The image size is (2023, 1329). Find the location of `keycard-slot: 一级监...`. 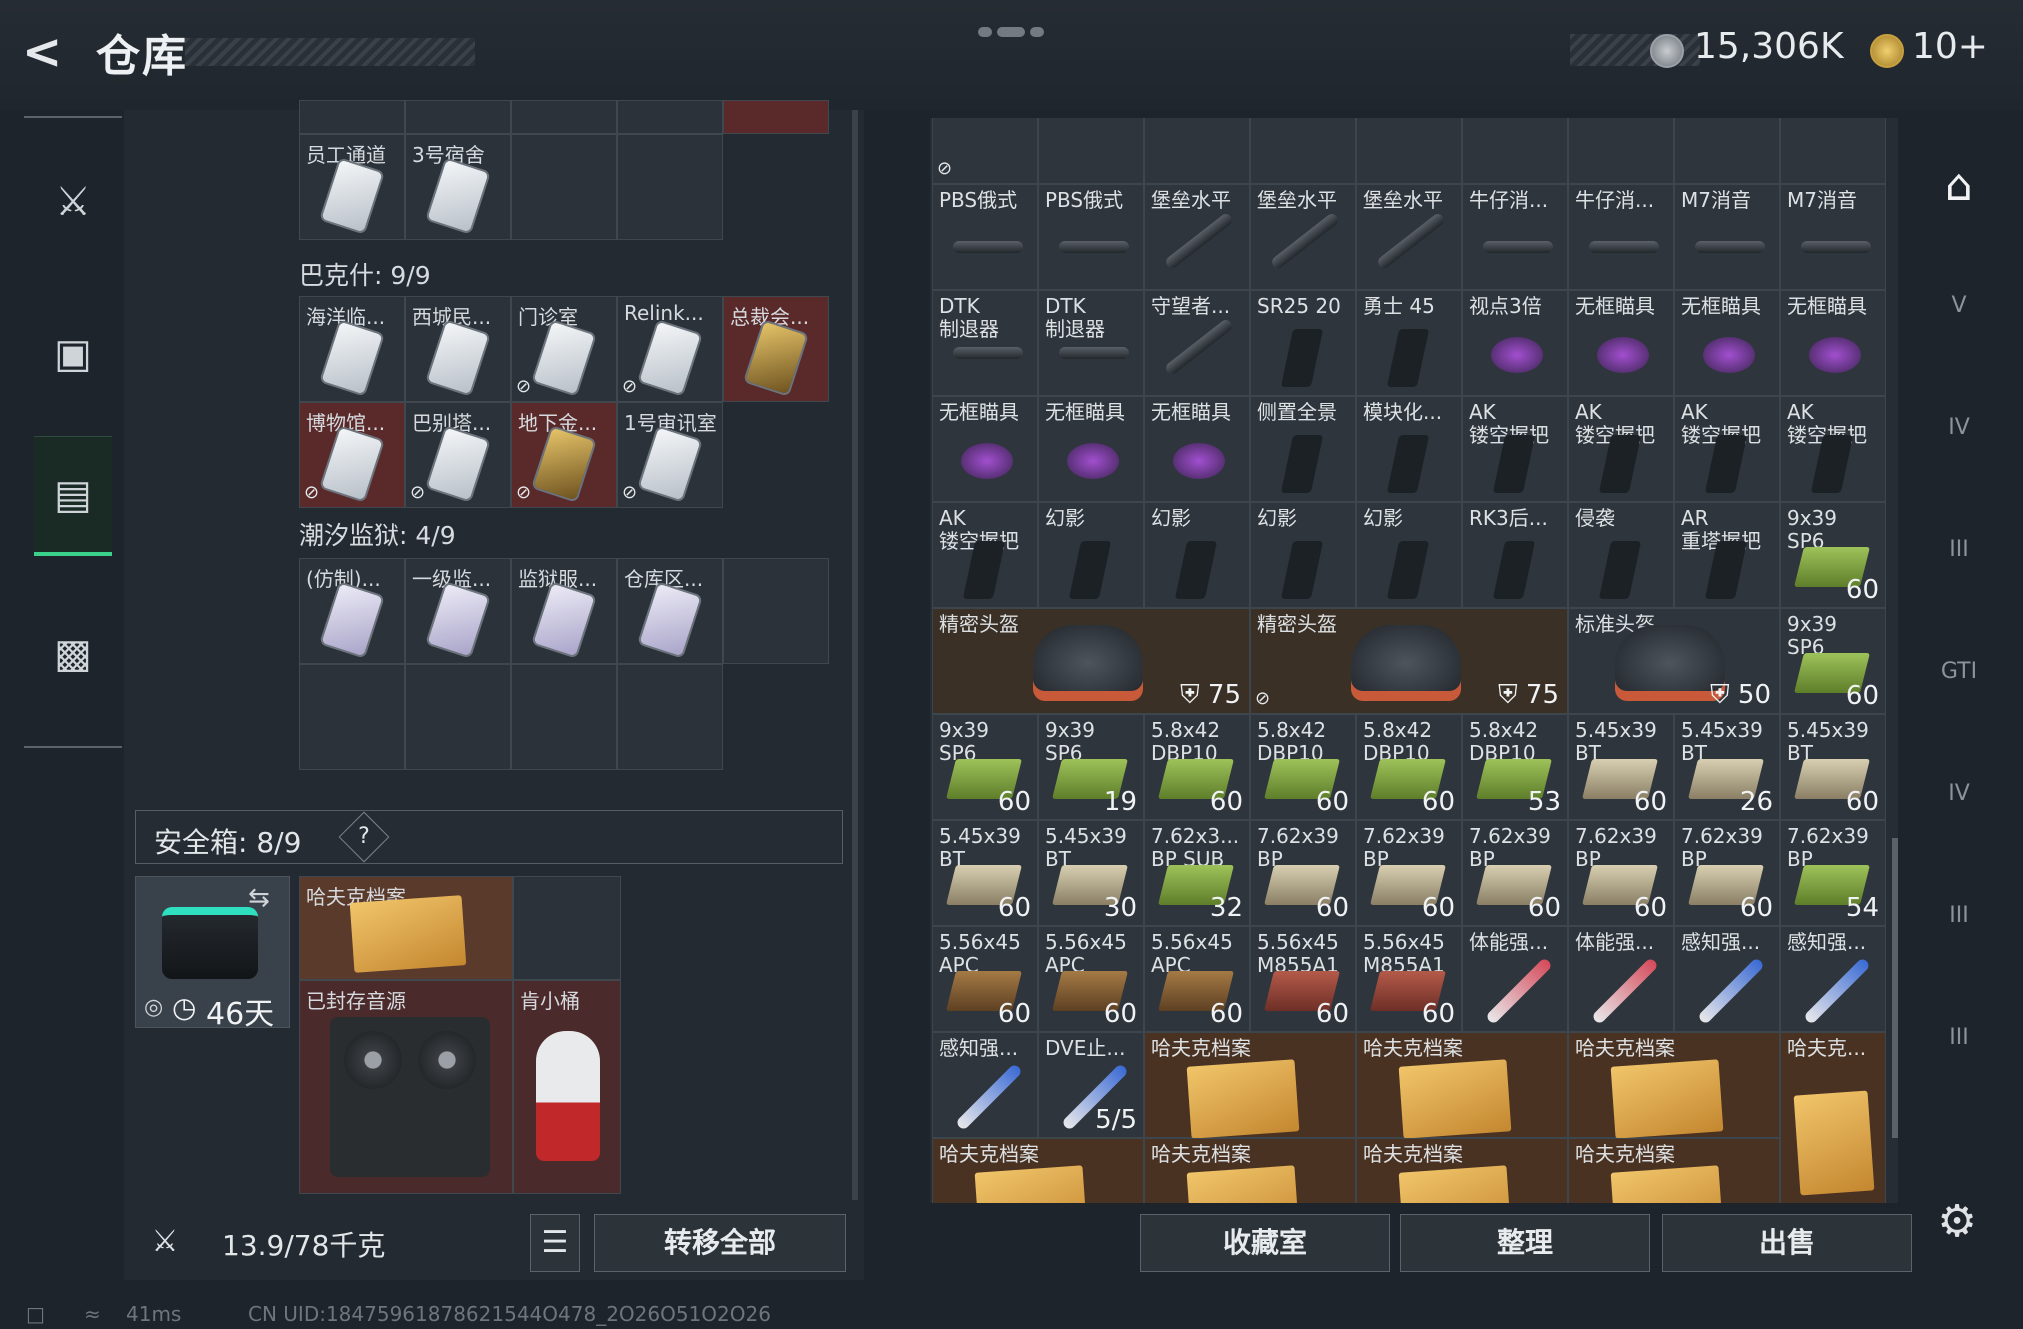

keycard-slot: 一级监... is located at coordinates (458, 611).